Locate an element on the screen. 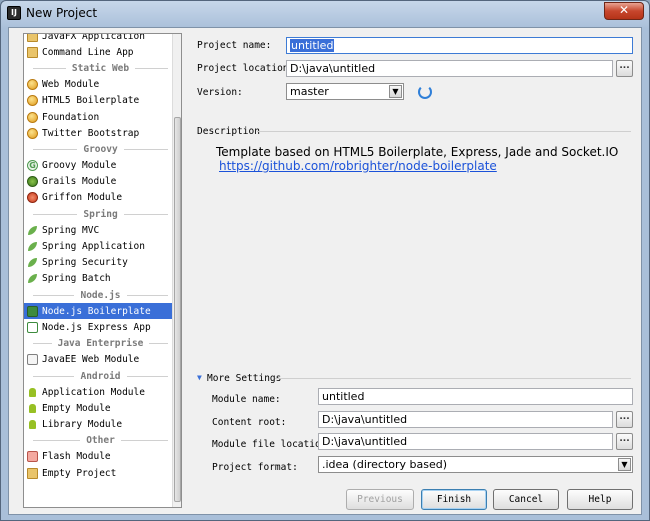 This screenshot has height=521, width=650. sidebar-group-label: Node.js is located at coordinates (100, 295).